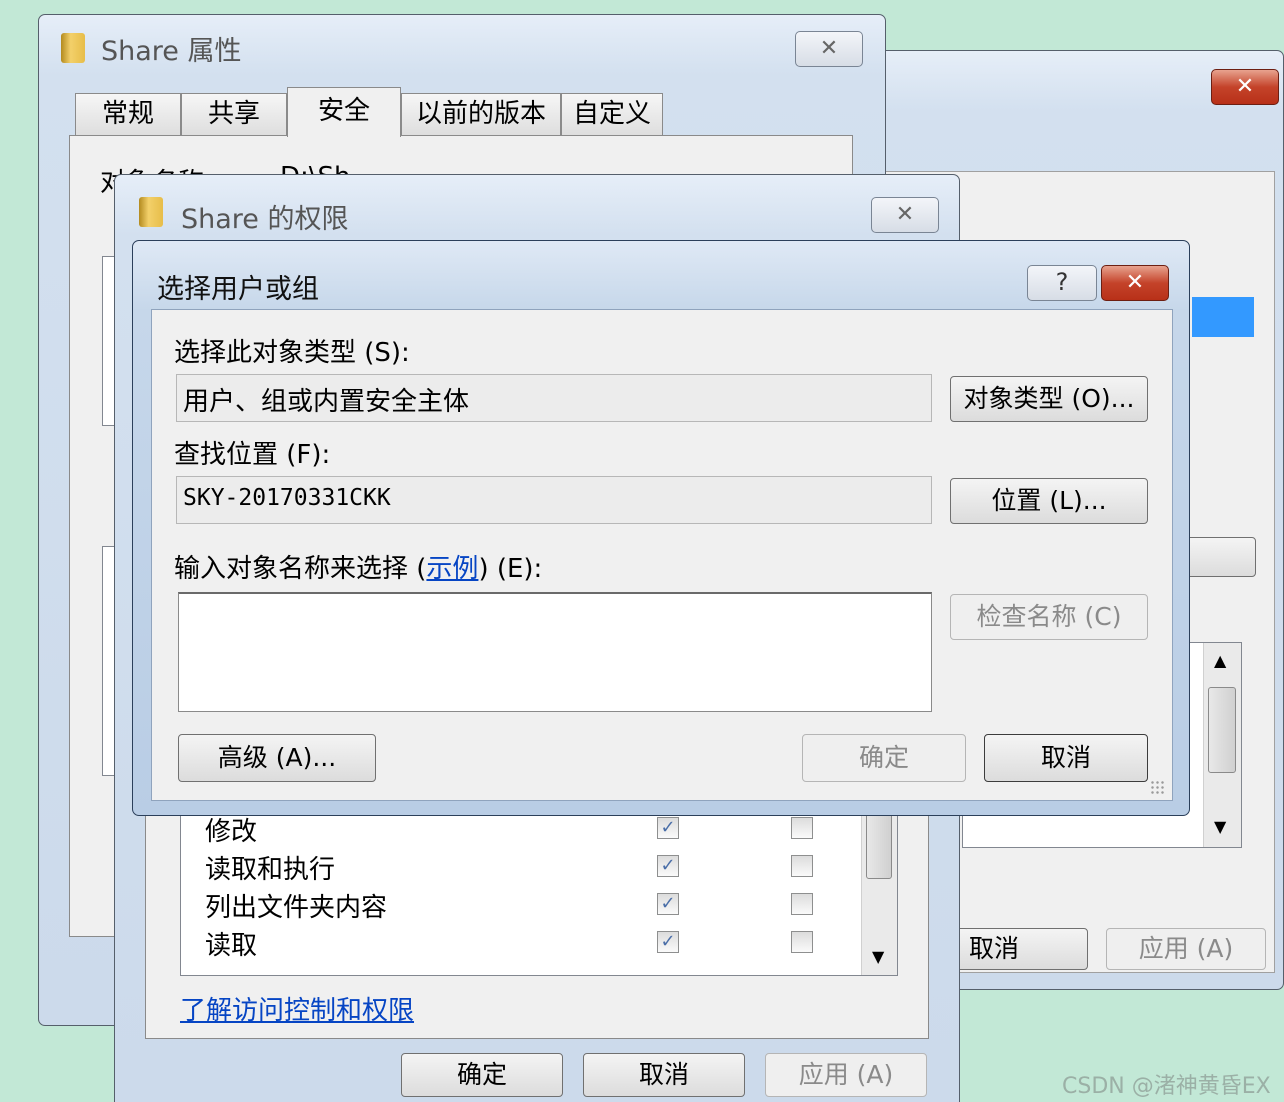  Describe the element at coordinates (231, 946) in the screenshot. I see `permission-name: 读取` at that location.